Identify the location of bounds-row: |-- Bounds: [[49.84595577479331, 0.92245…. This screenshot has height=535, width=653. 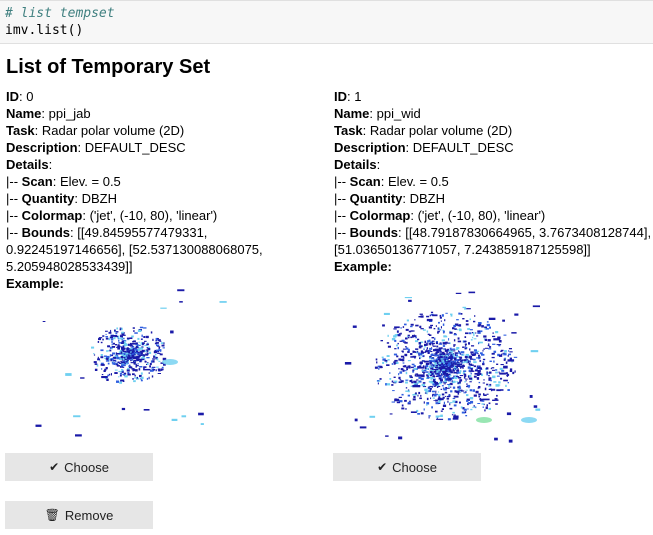
(134, 249).